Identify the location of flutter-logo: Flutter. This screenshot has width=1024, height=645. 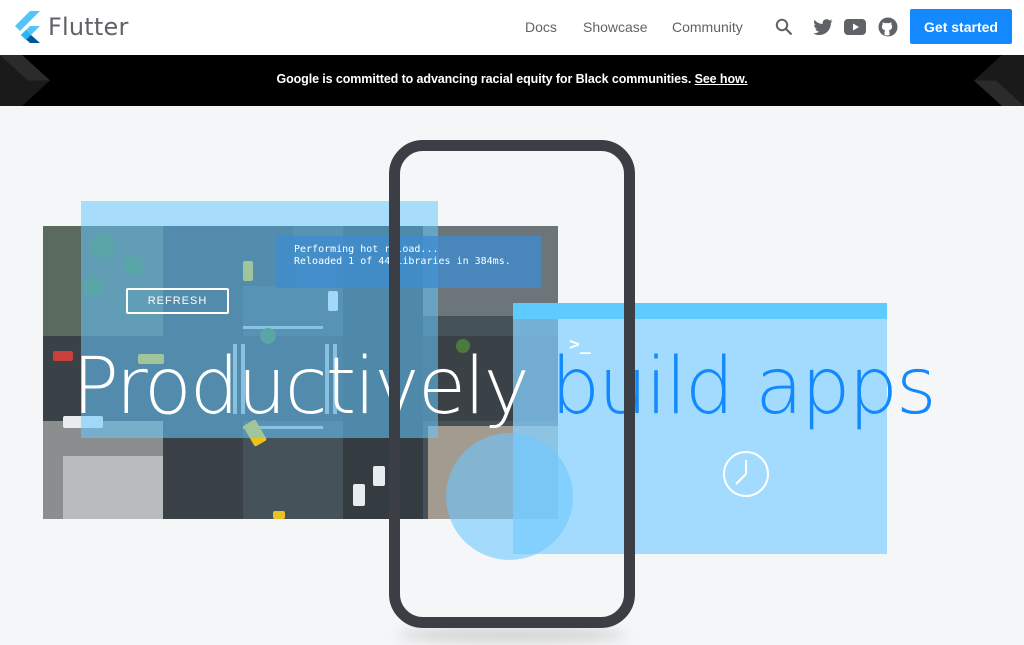
(71, 27).